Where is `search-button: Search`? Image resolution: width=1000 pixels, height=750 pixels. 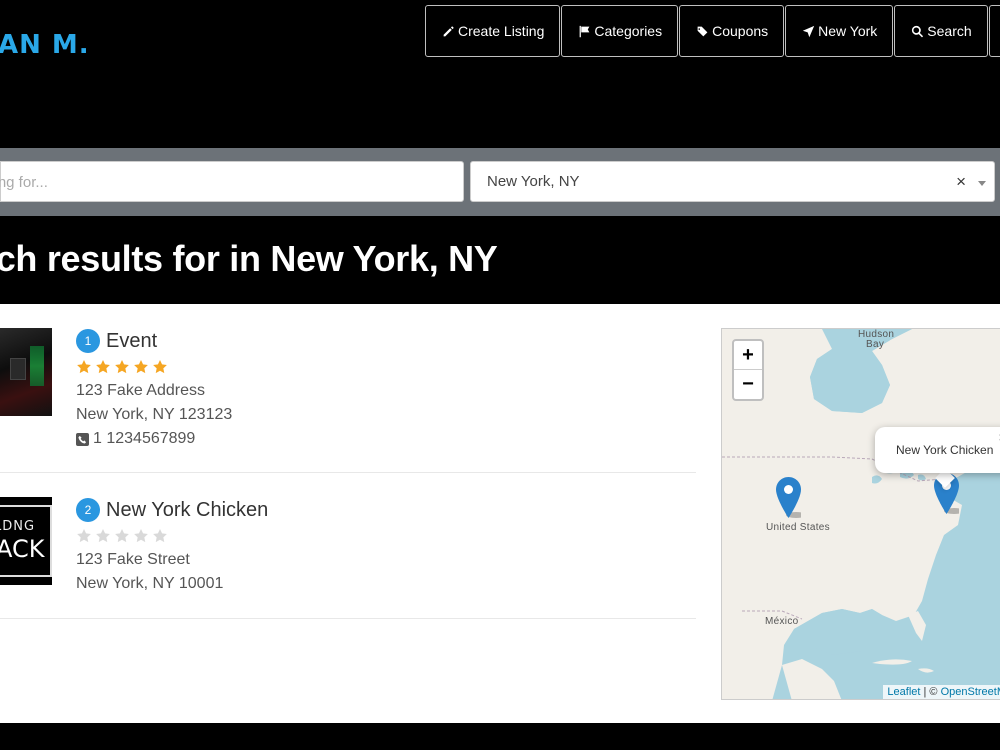
search-button: Search is located at coordinates (941, 31).